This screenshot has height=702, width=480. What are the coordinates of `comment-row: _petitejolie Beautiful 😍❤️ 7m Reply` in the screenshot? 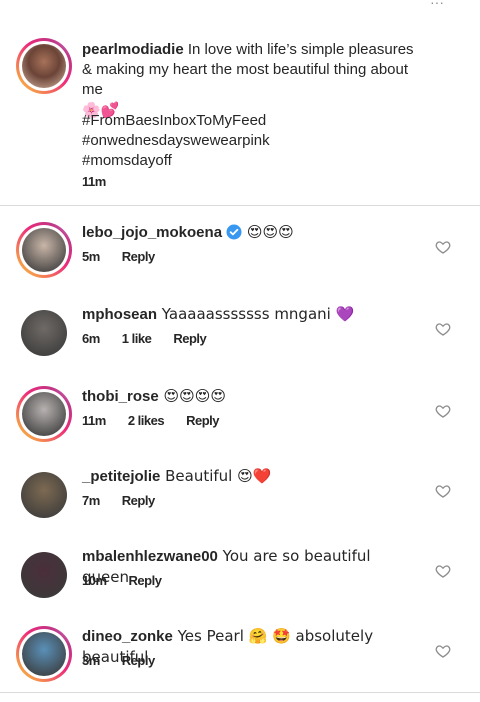 It's located at (240, 502).